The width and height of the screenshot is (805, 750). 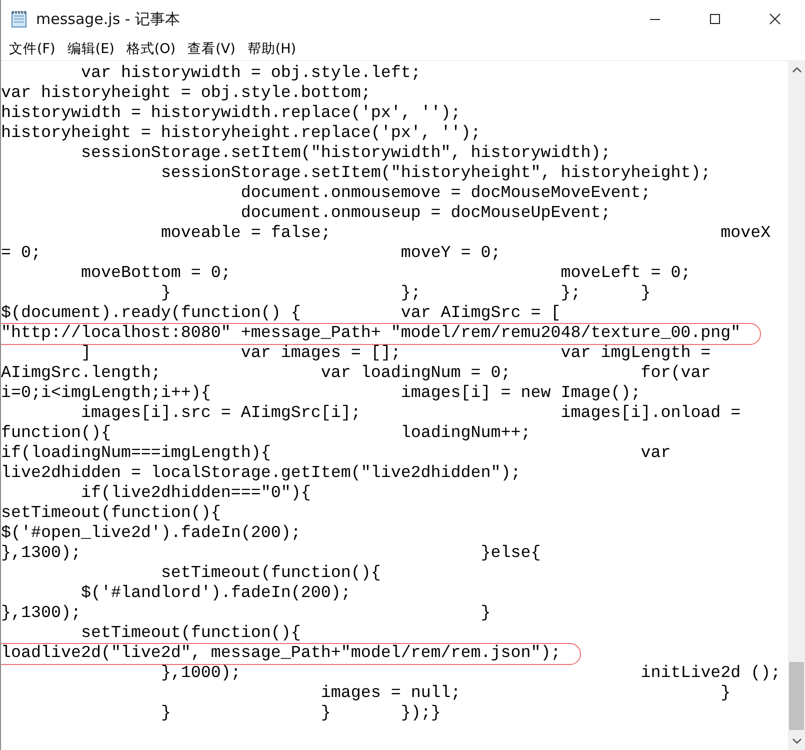 I want to click on code-line: live2dhidden = localStorage.getItem("live2dhidden");, so click(x=261, y=473).